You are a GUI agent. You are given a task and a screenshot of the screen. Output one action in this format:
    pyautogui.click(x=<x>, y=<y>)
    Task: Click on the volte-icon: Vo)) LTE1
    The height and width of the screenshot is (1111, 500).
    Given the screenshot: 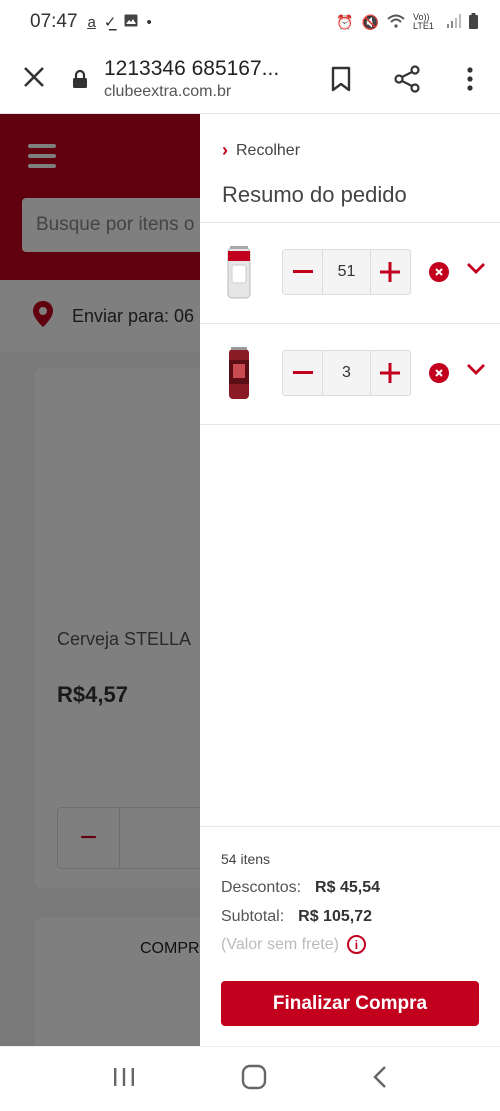 What is the action you would take?
    pyautogui.click(x=423, y=21)
    